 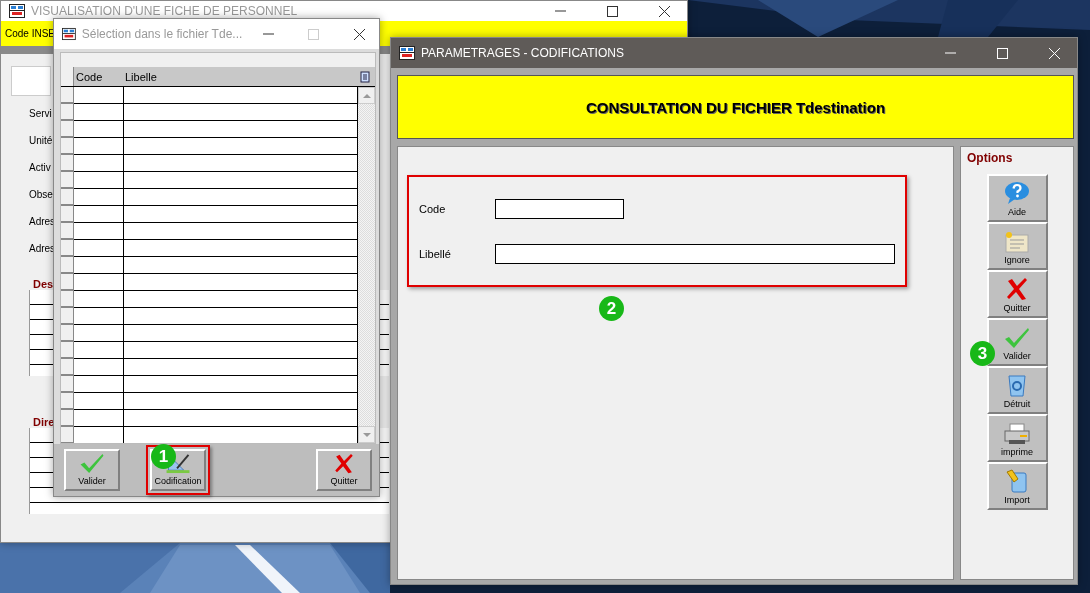 I want to click on help-button: Aide, so click(x=1017, y=198).